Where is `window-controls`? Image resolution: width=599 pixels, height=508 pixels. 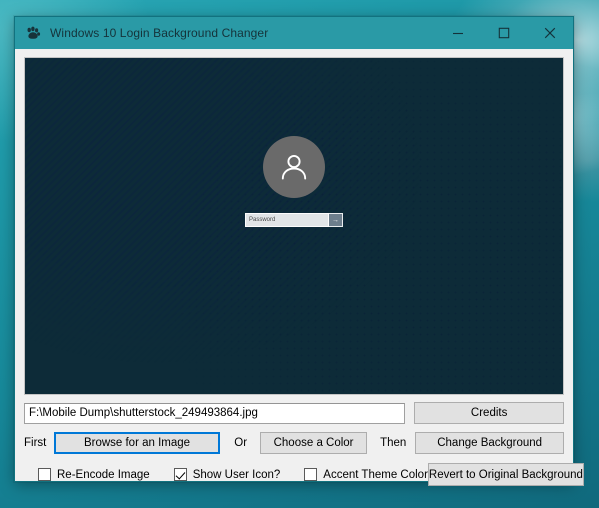
window-controls is located at coordinates (504, 33).